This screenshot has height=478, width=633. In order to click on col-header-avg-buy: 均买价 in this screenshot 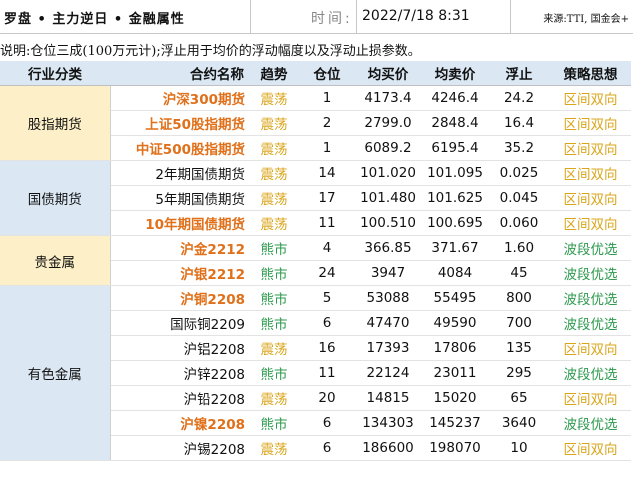, I will do `click(388, 73)`.